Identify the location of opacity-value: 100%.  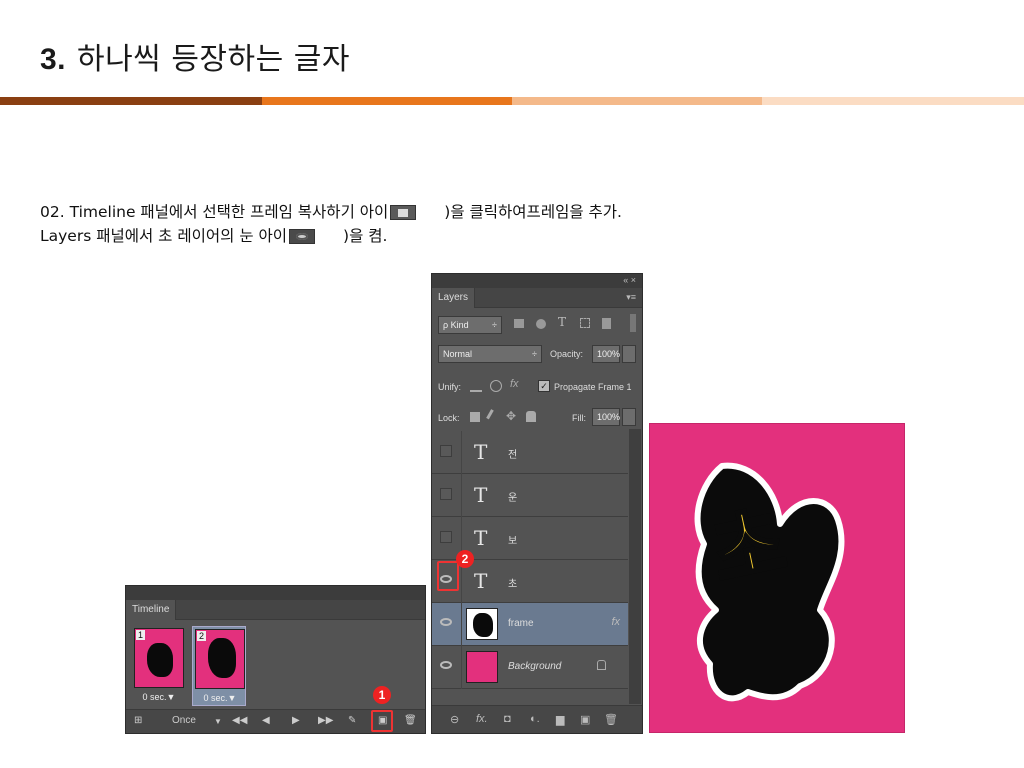
(608, 354).